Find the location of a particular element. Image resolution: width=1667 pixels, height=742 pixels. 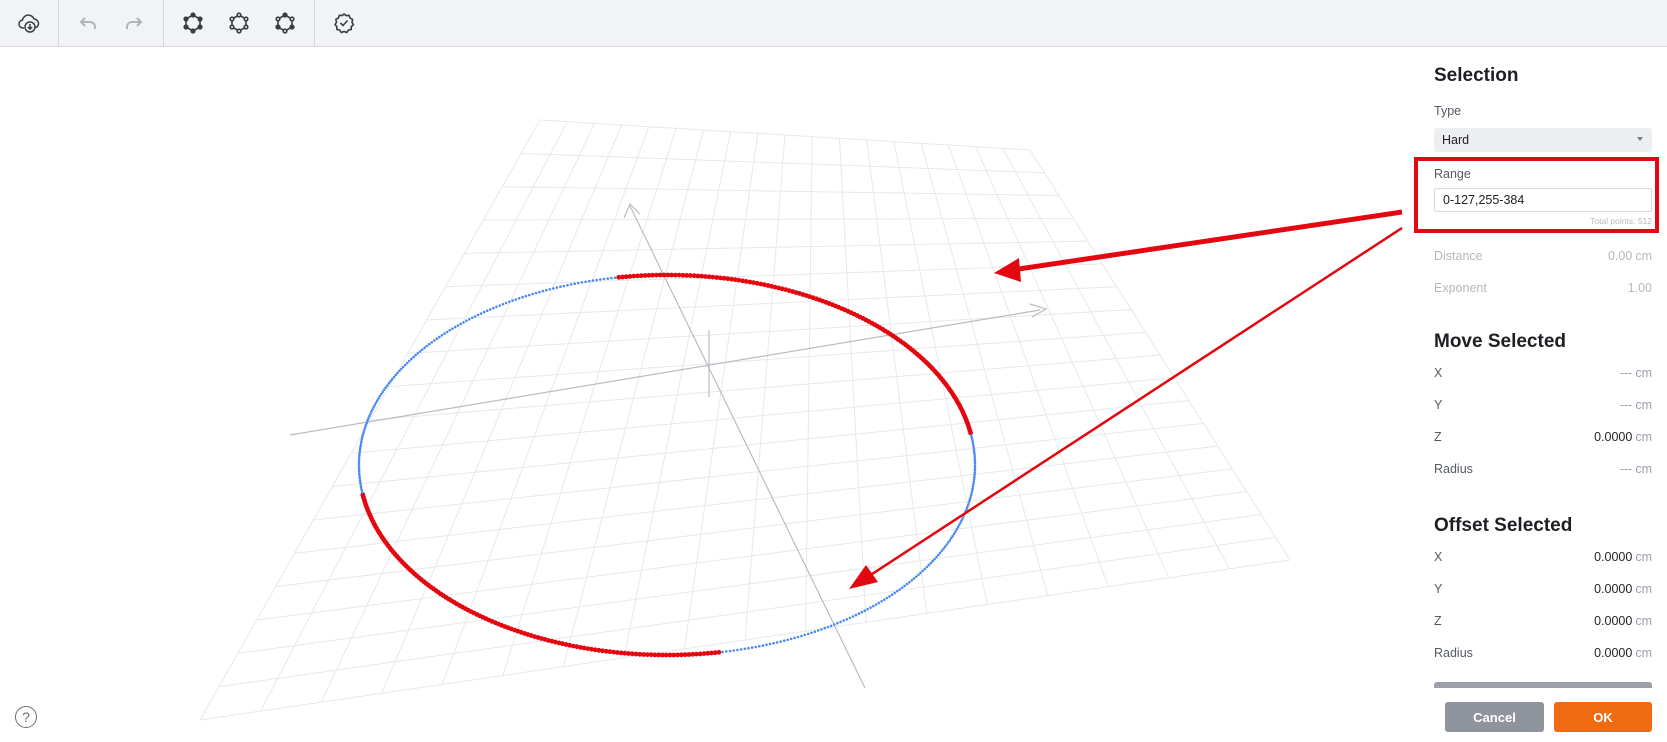

move-x-value: --- cm is located at coordinates (1636, 373).